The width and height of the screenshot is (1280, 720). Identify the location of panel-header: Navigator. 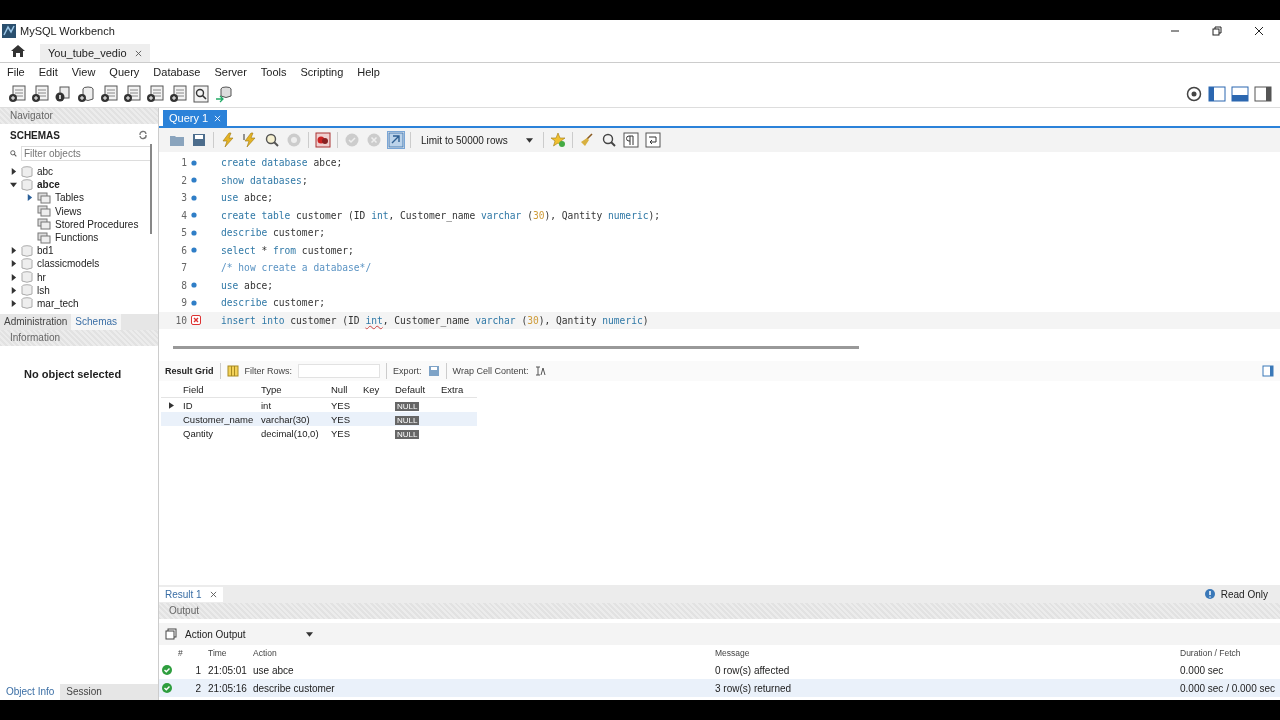
(79, 116).